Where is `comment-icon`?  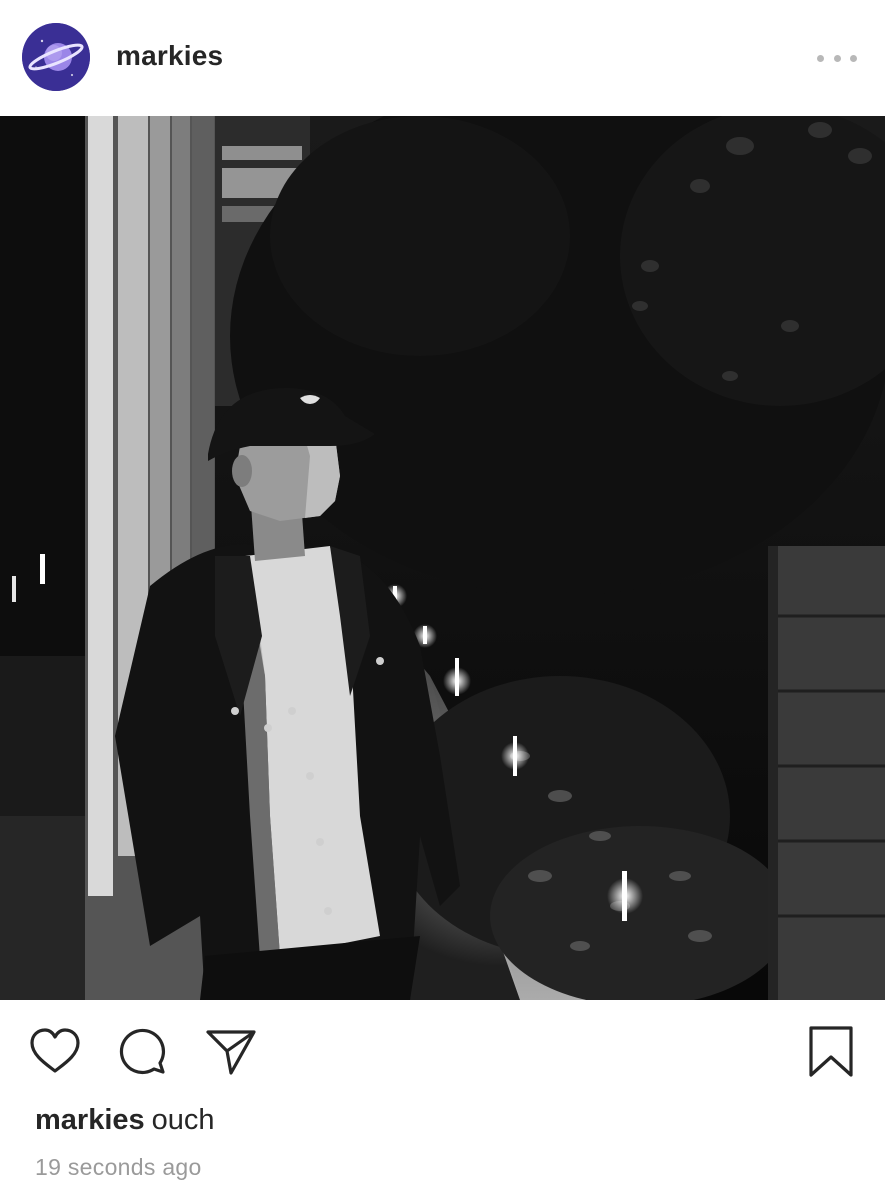
comment-icon is located at coordinates (142, 1051).